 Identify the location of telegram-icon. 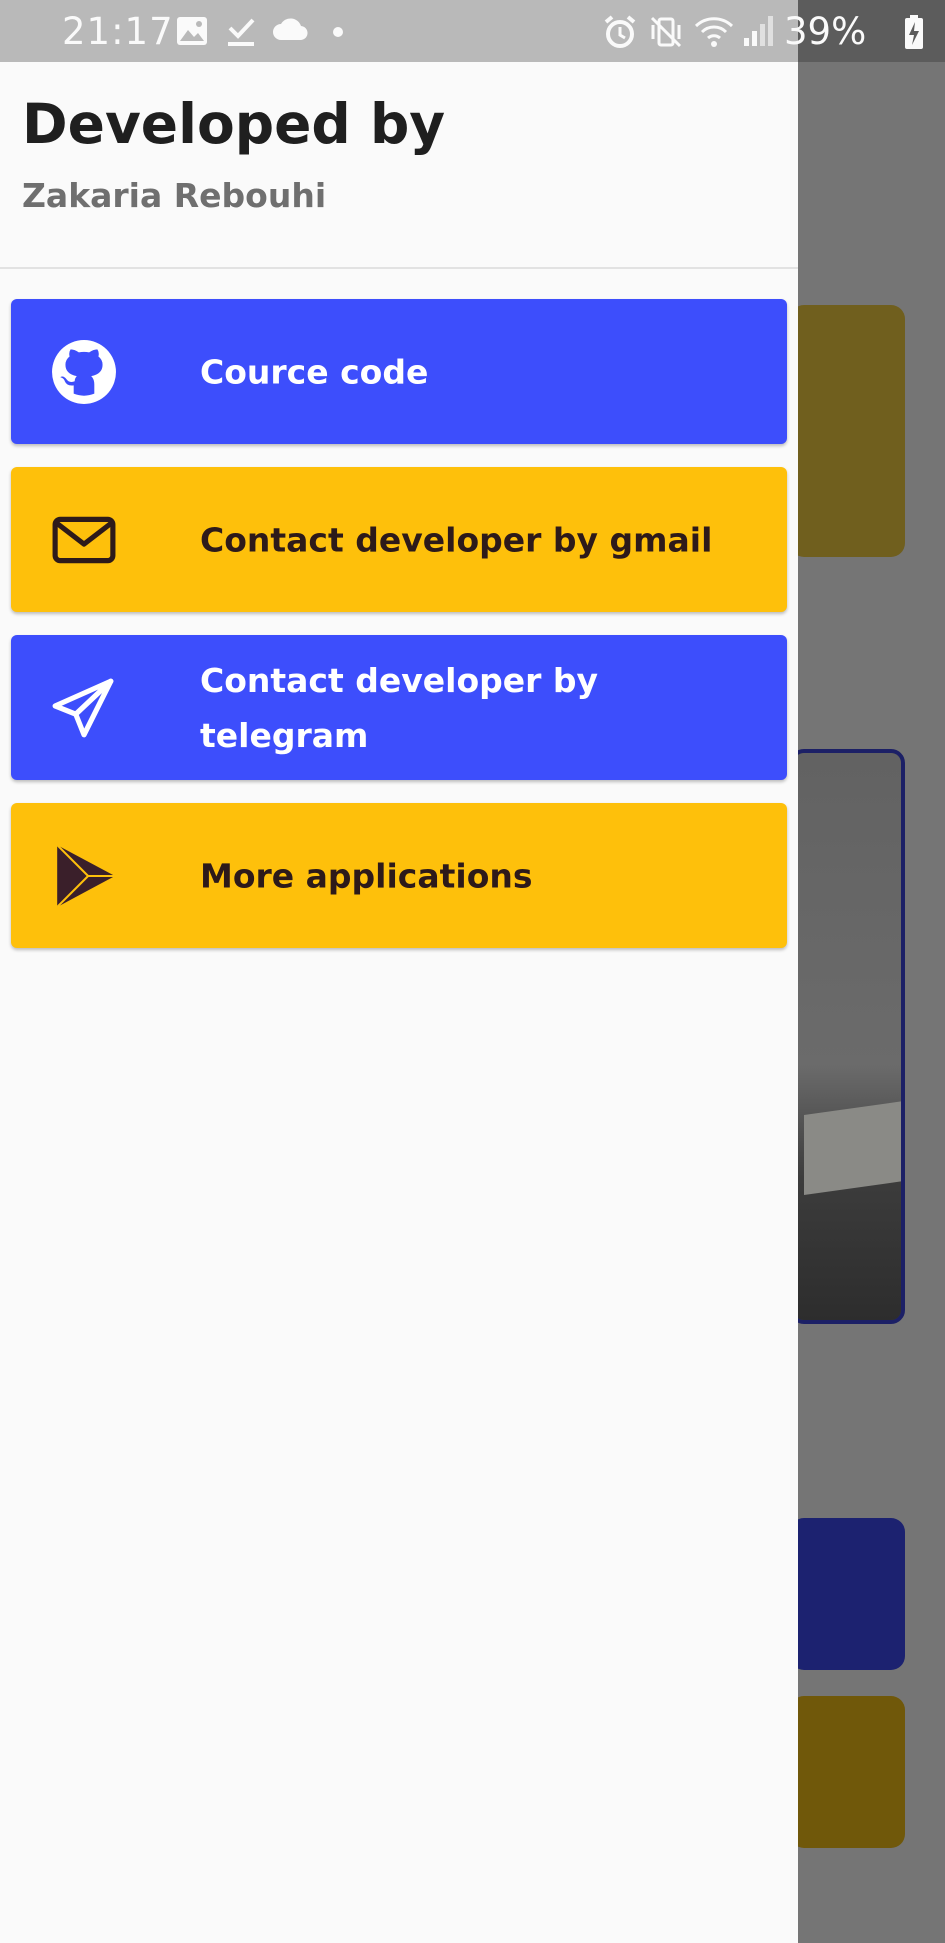
(83, 708).